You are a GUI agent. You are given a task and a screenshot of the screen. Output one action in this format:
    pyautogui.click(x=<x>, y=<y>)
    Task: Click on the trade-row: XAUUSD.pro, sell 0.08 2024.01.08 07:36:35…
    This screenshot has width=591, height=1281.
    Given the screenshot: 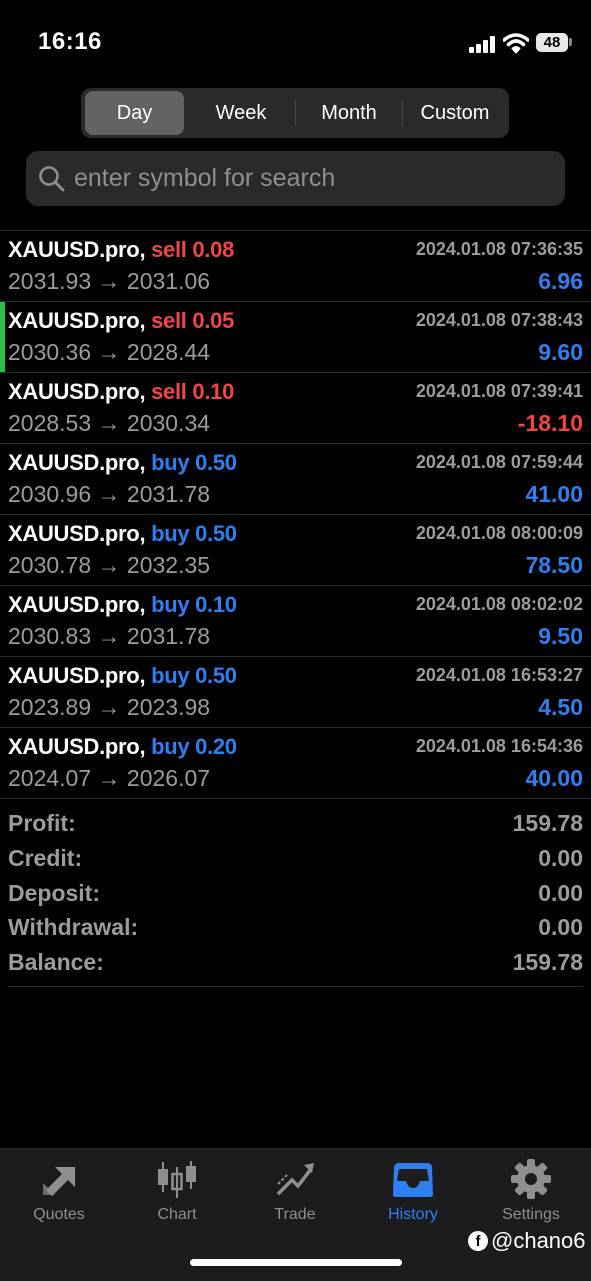 What is the action you would take?
    pyautogui.click(x=295, y=265)
    